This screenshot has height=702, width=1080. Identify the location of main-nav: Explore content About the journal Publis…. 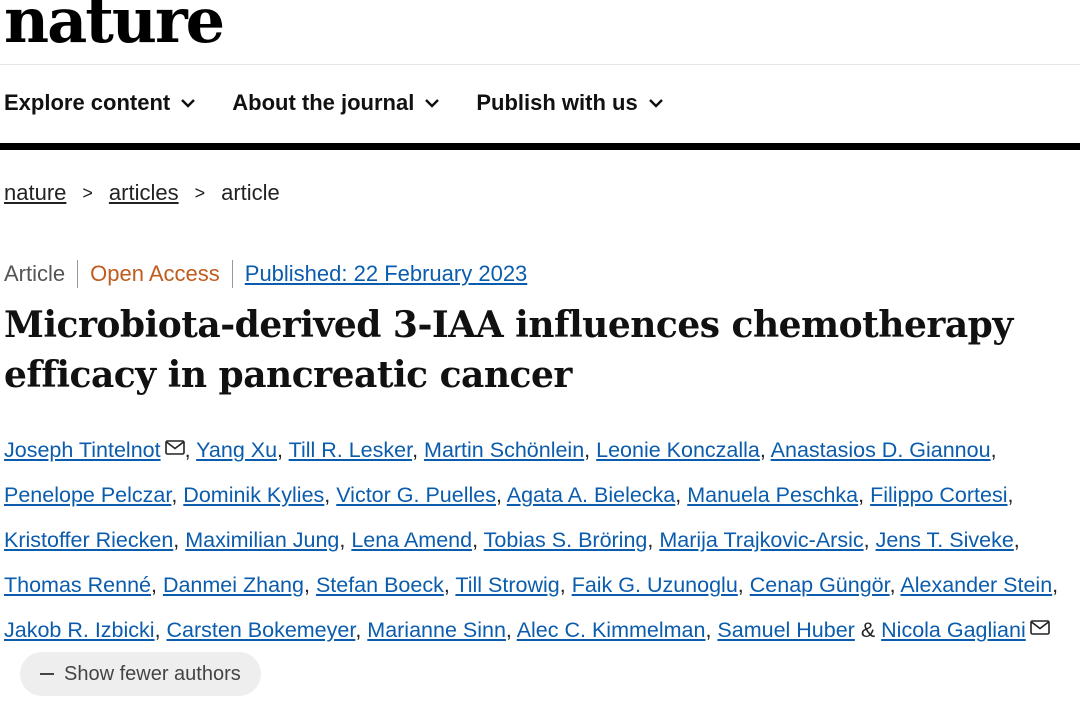
(352, 103).